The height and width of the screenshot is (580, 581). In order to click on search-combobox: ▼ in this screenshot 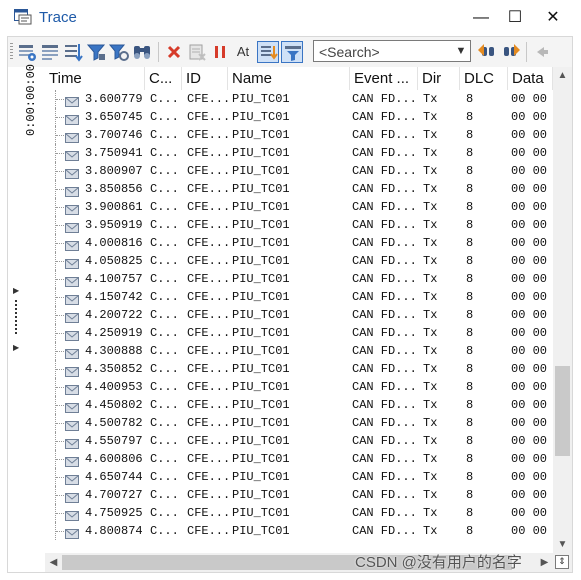, I will do `click(392, 51)`.